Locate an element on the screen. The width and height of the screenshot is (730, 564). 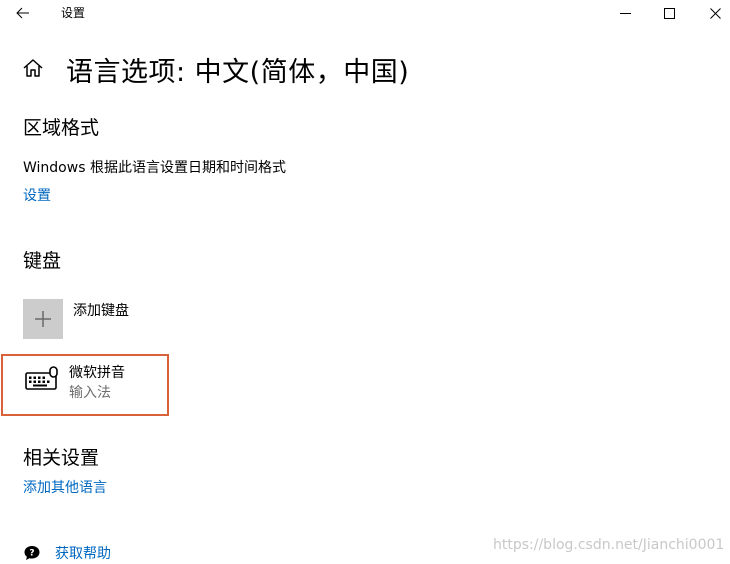
add-keyboard-tile is located at coordinates (43, 319).